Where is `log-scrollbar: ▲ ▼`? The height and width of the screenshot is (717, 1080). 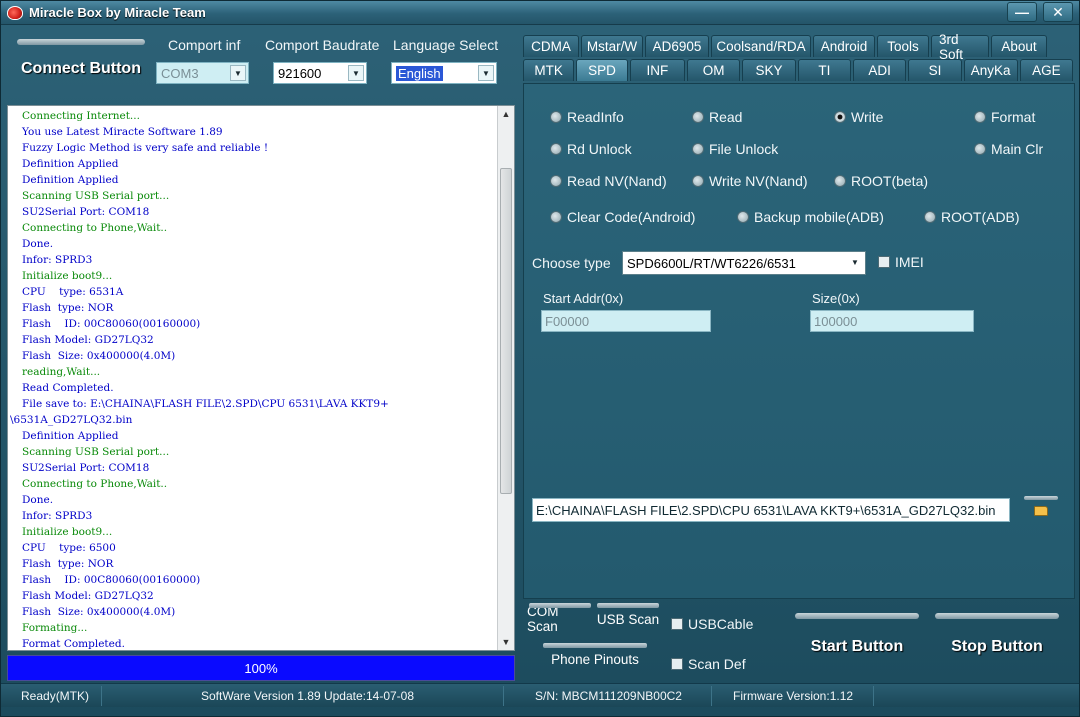
log-scrollbar: ▲ ▼ is located at coordinates (505, 378).